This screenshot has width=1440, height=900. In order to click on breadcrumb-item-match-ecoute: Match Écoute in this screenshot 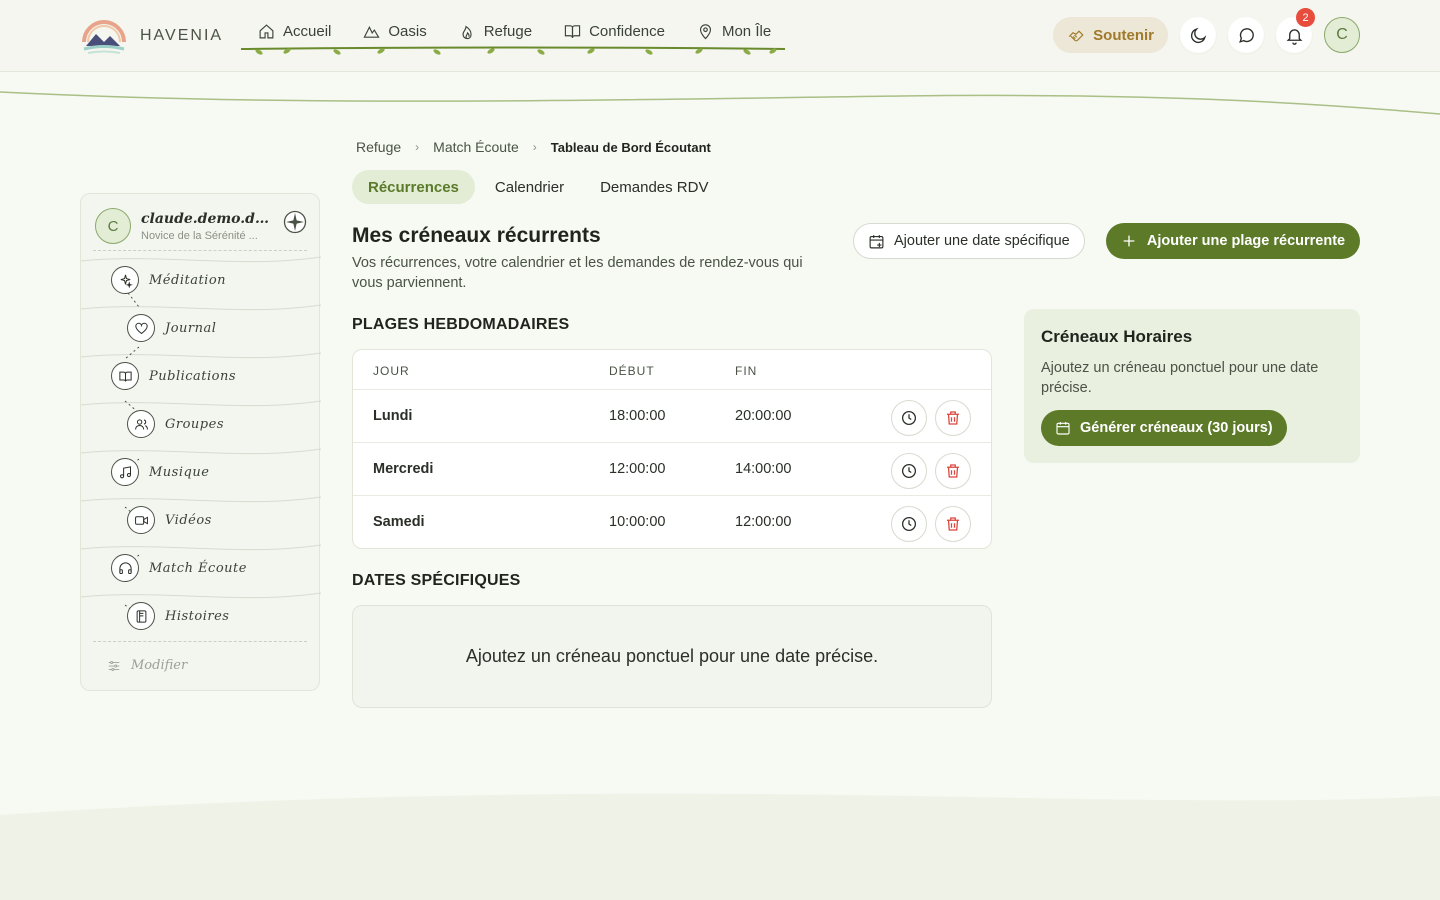, I will do `click(476, 147)`.